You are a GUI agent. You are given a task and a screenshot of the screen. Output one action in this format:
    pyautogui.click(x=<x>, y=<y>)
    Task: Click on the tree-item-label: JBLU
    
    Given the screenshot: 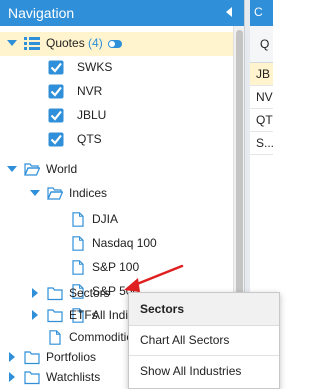 What is the action you would take?
    pyautogui.click(x=92, y=115)
    